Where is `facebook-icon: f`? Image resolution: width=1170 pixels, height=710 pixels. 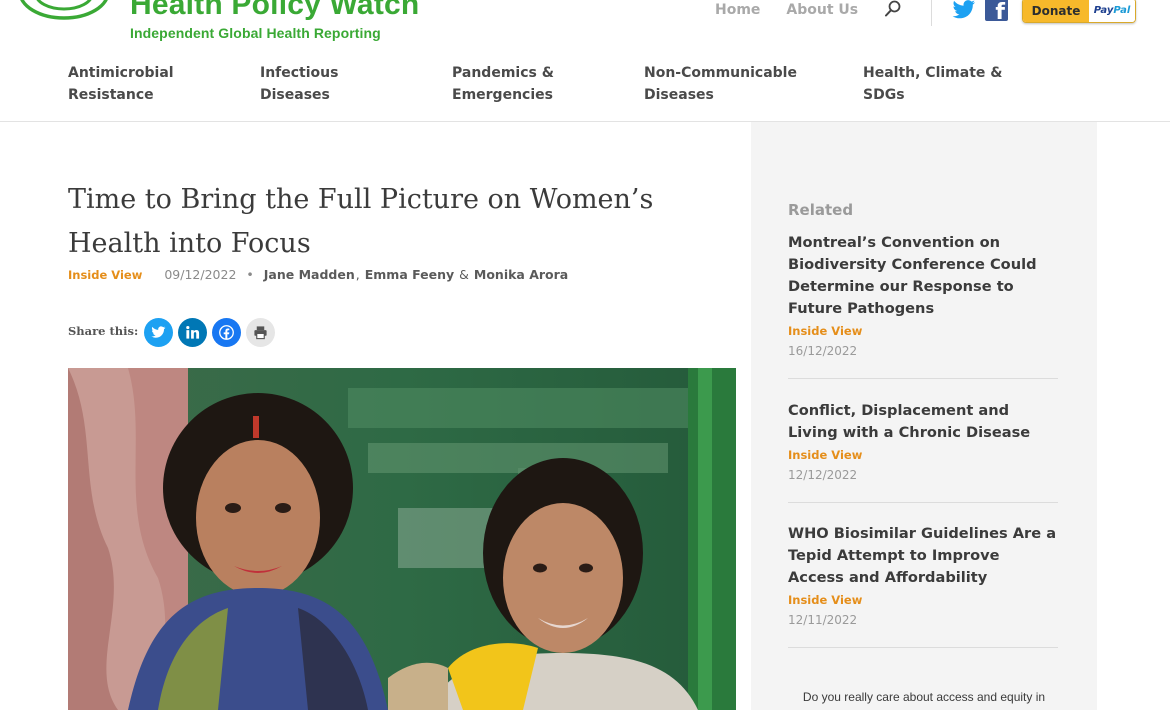
facebook-icon: f is located at coordinates (996, 10).